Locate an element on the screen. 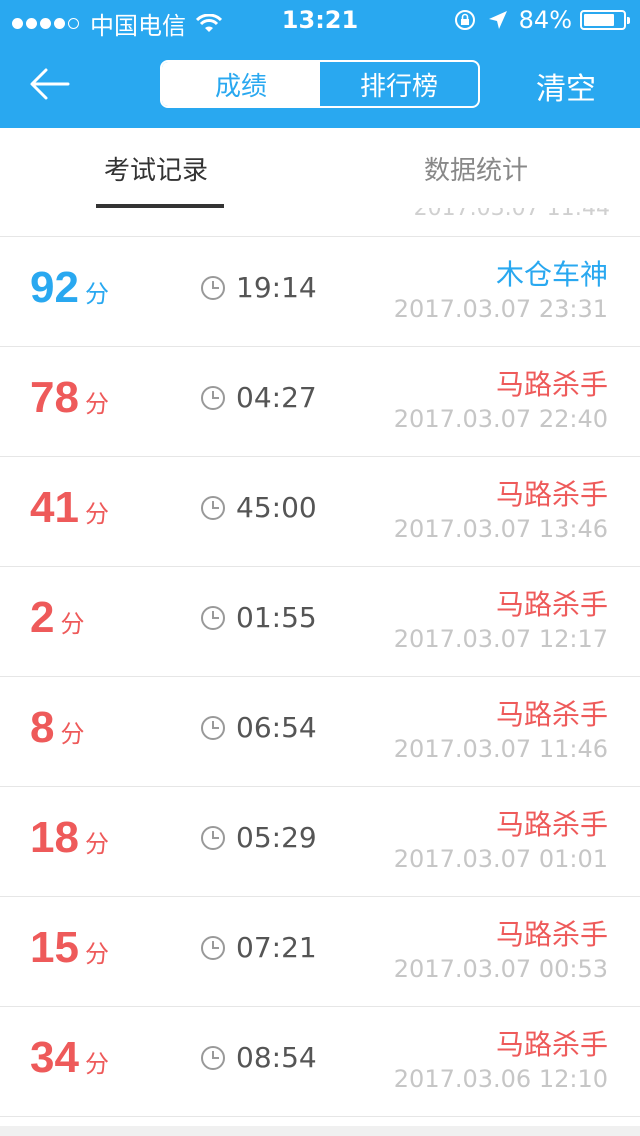  exam-duration: 07:21 is located at coordinates (276, 947).